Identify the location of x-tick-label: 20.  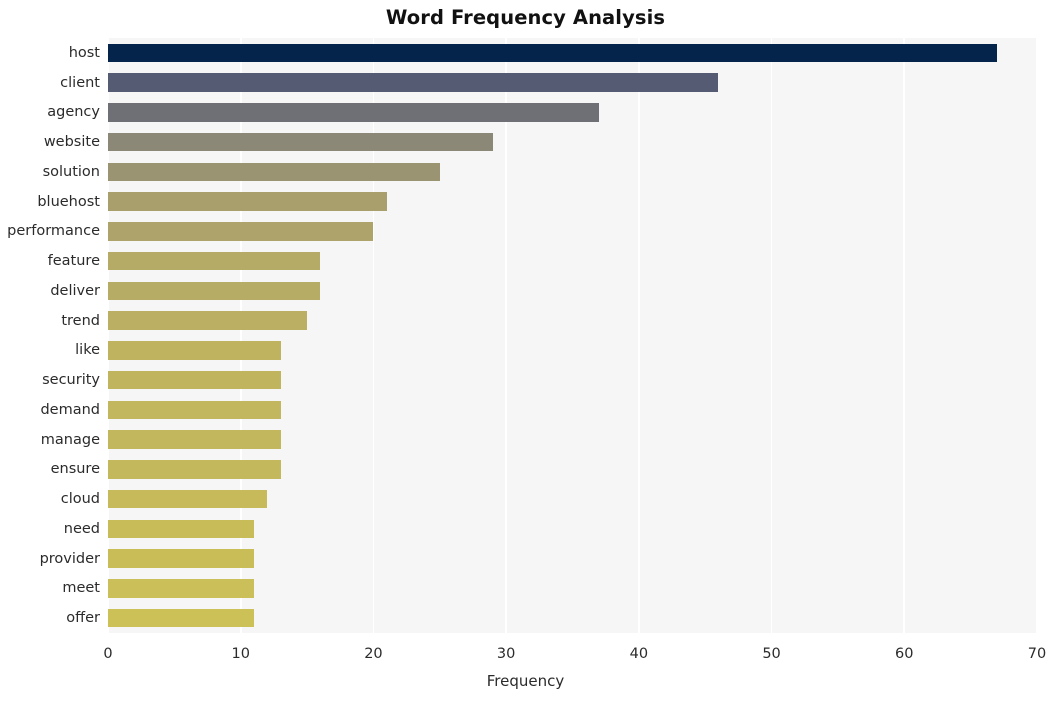
(373, 654).